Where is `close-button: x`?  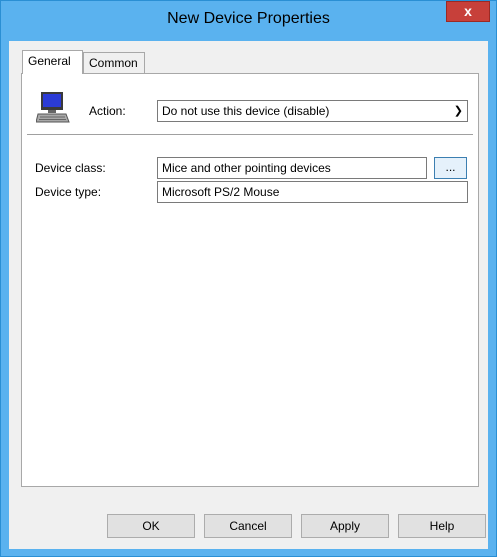 close-button: x is located at coordinates (468, 11).